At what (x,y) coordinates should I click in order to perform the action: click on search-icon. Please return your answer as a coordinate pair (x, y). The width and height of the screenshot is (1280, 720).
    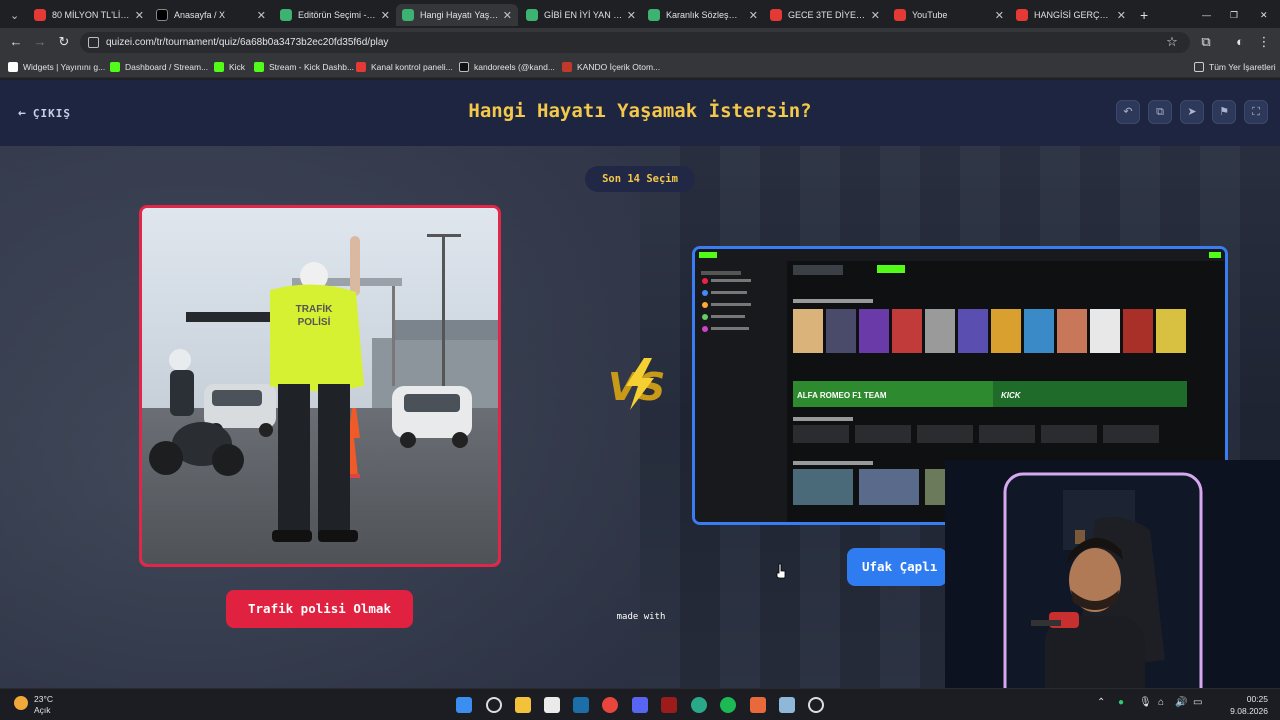
    Looking at the image, I should click on (494, 705).